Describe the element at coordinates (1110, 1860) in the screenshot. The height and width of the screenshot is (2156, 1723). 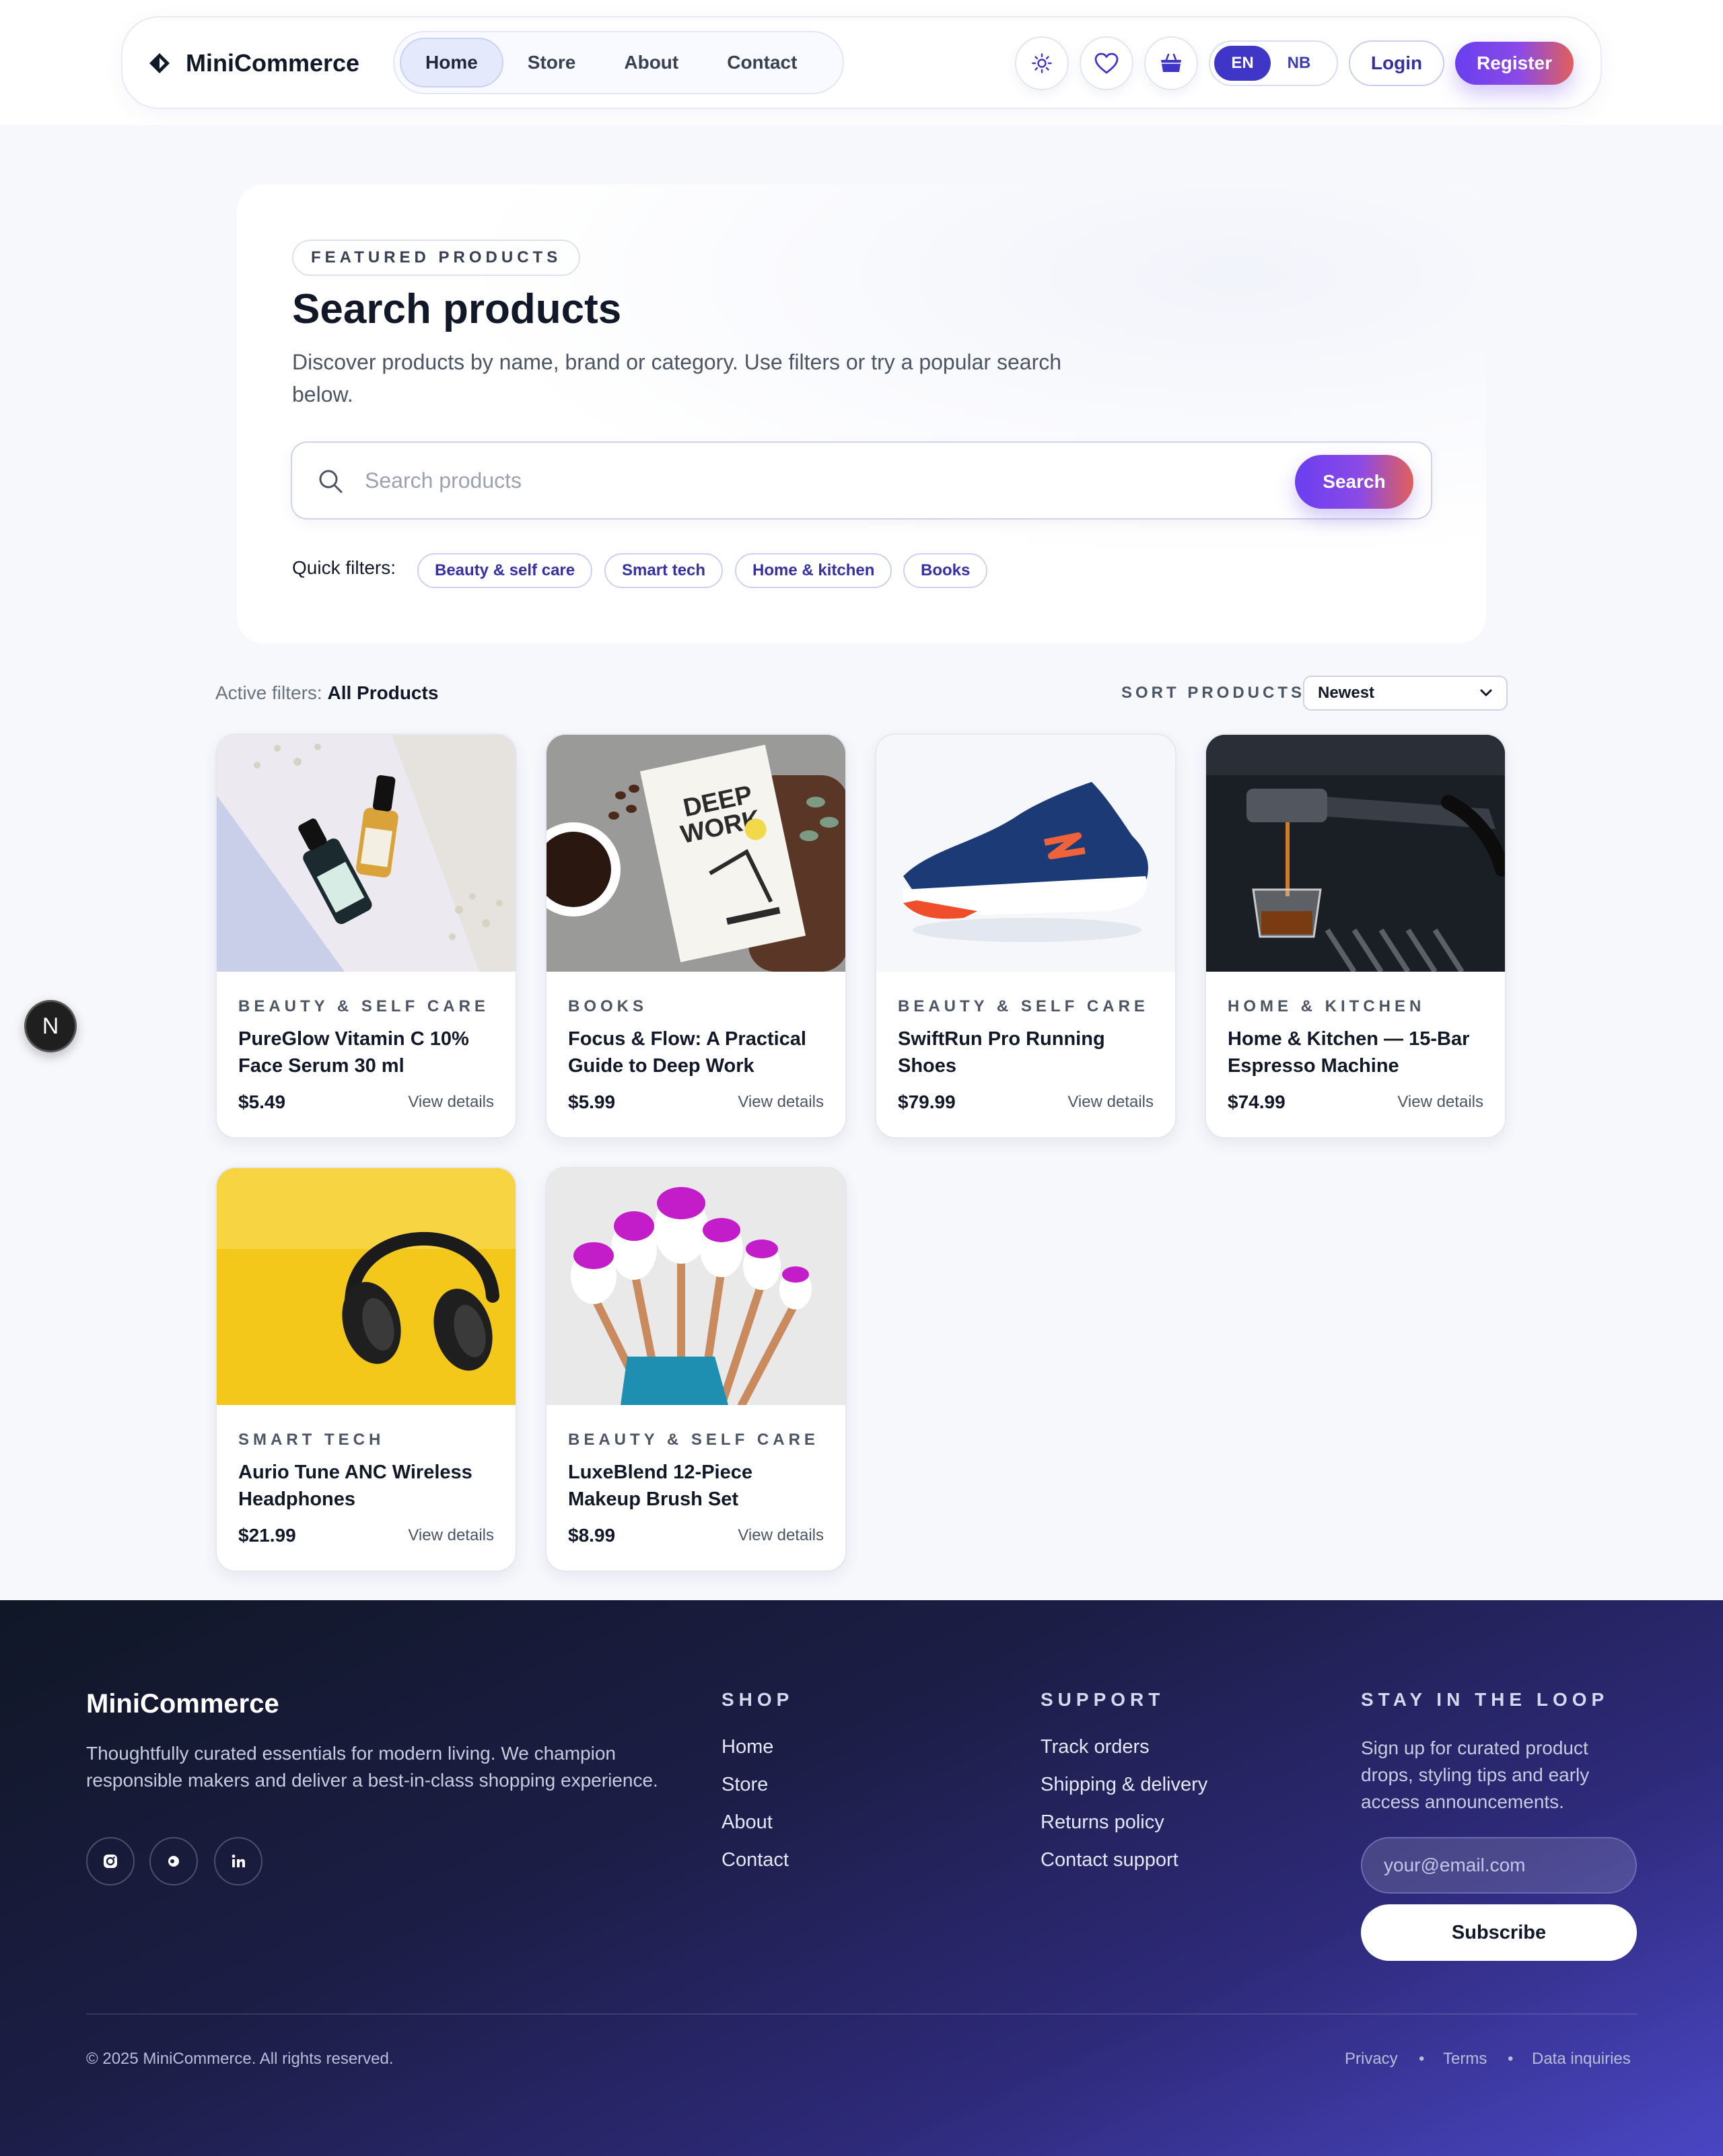
I see `footer-link-contact-support: Contact support` at that location.